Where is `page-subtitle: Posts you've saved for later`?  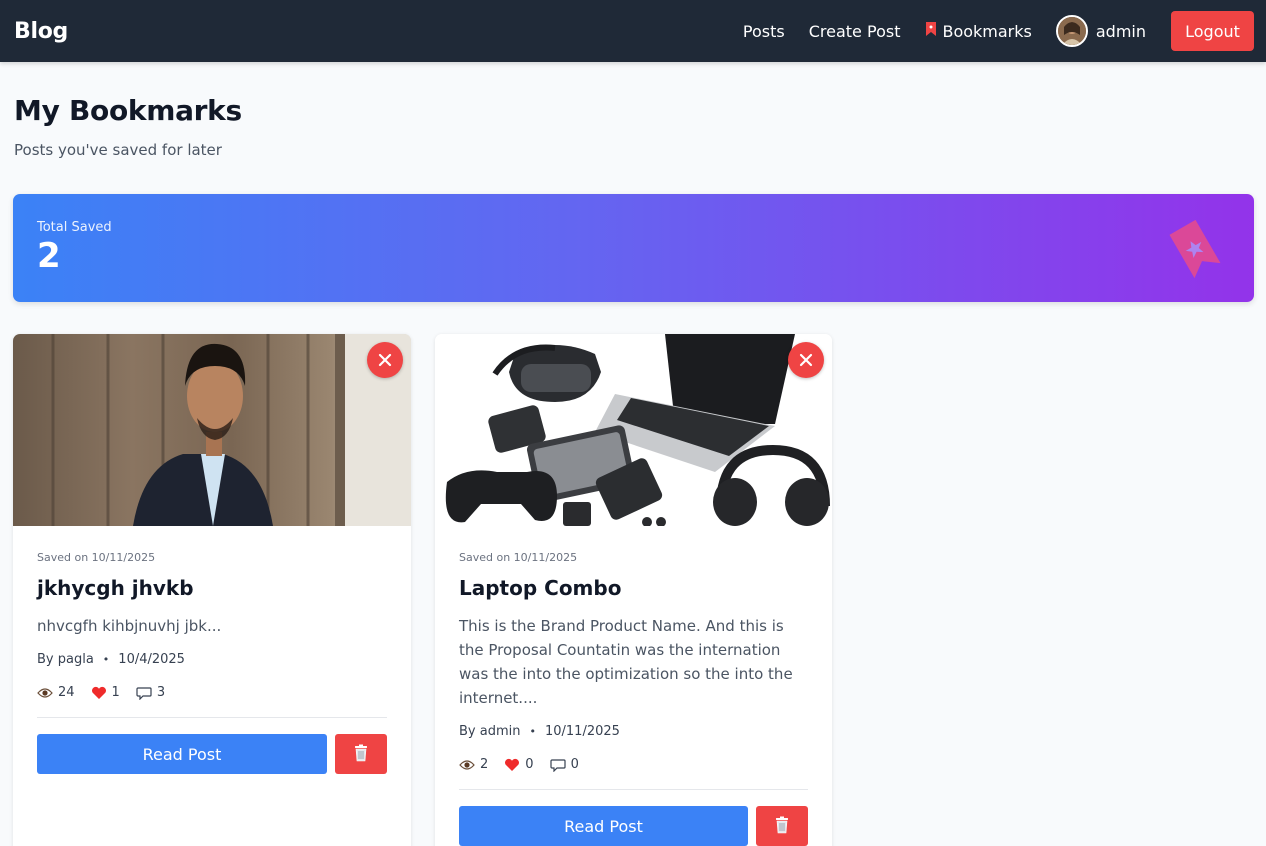 page-subtitle: Posts you've saved for later is located at coordinates (118, 150).